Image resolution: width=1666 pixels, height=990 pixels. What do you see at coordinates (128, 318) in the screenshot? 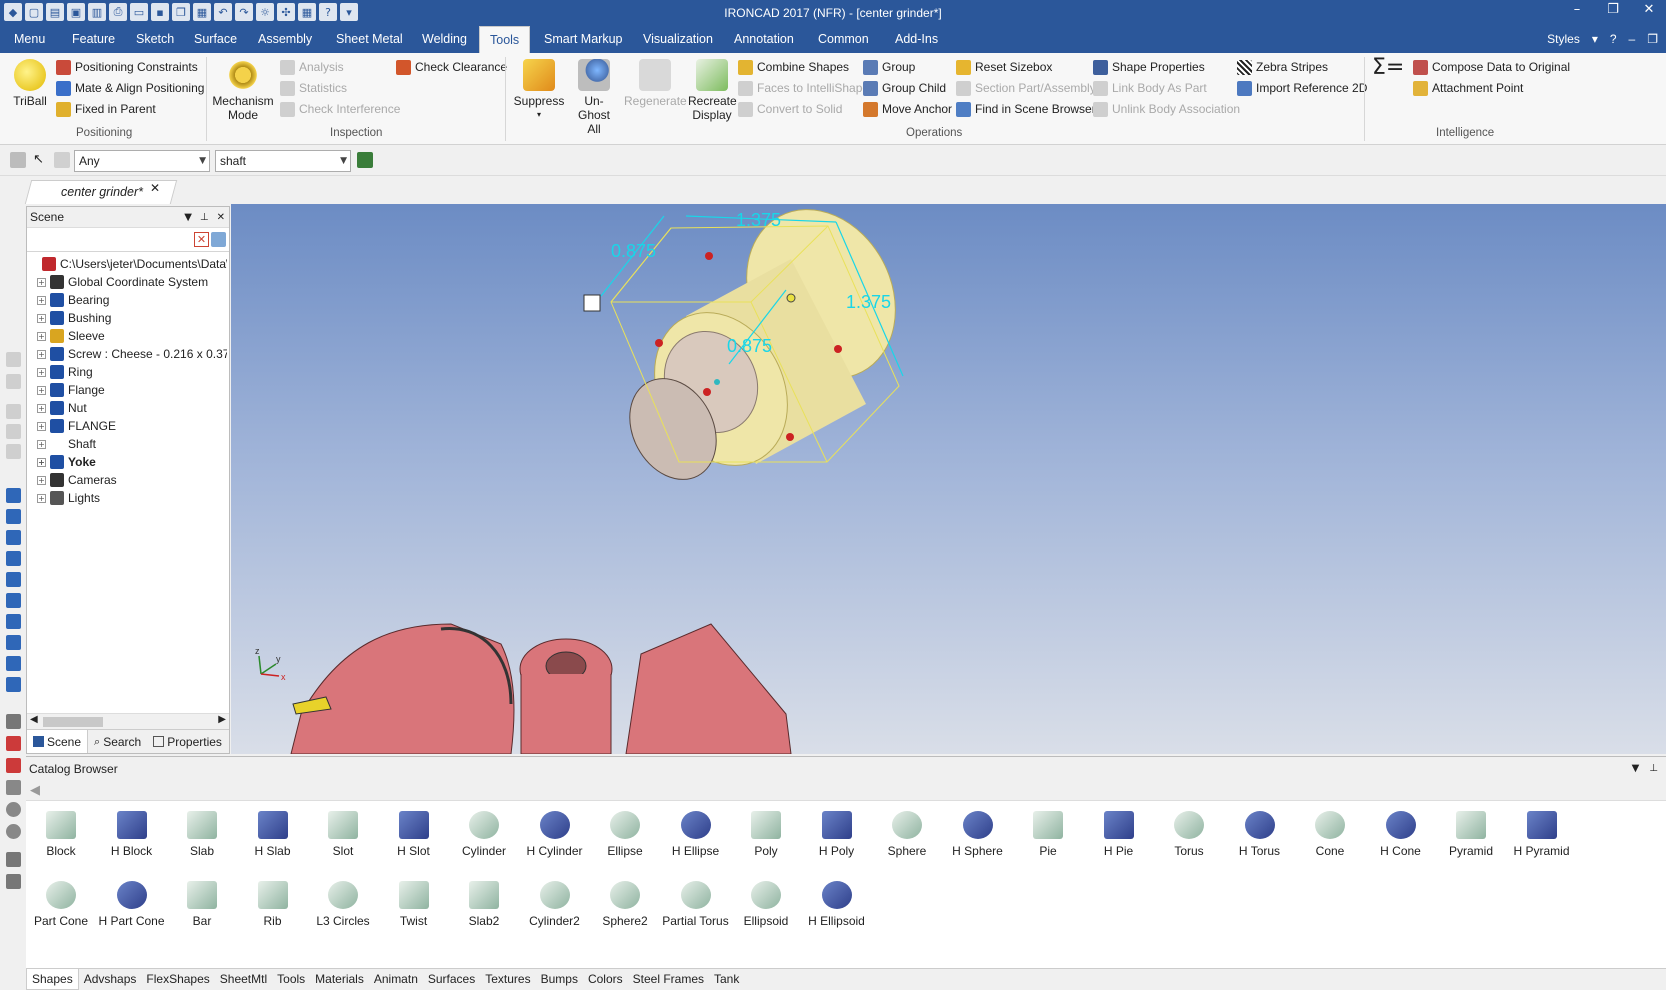
I see `scene-tree-item: + Bushing` at bounding box center [128, 318].